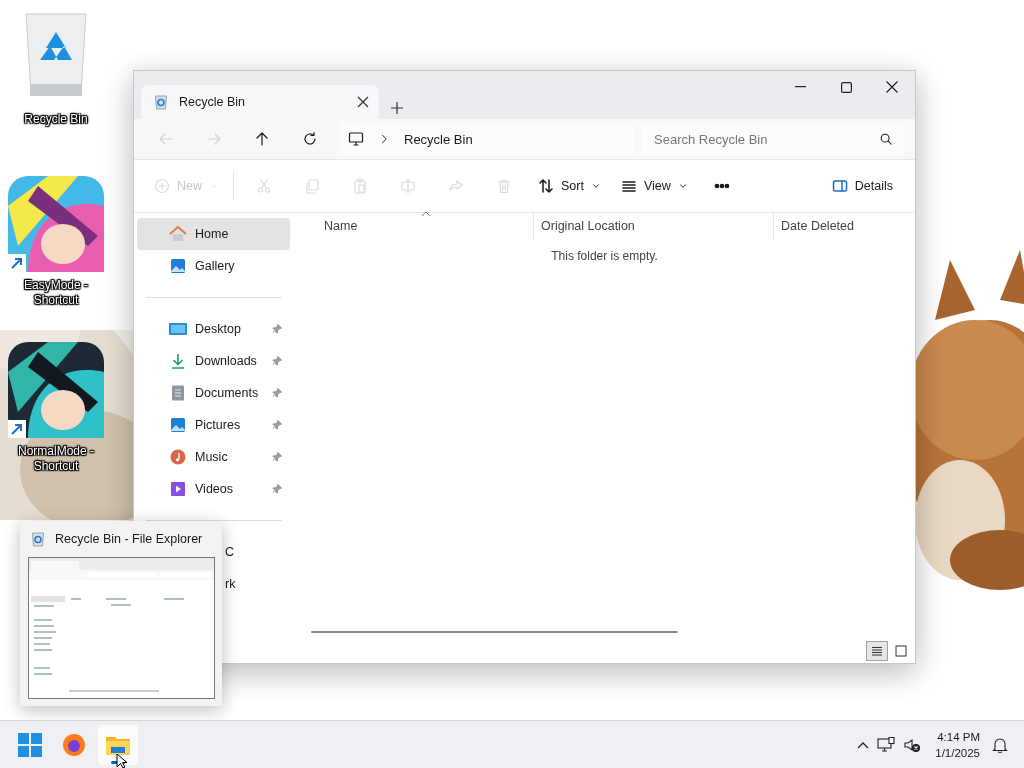 The height and width of the screenshot is (768, 1024). What do you see at coordinates (863, 744) in the screenshot?
I see `chevron-up-icon` at bounding box center [863, 744].